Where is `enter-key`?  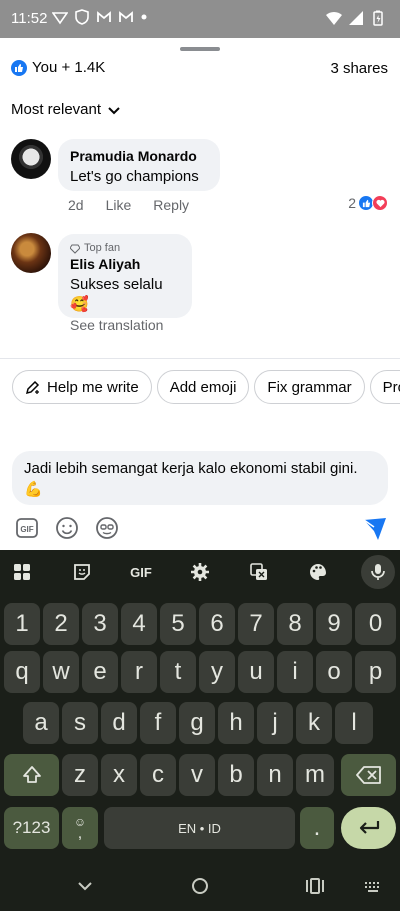 enter-key is located at coordinates (368, 828).